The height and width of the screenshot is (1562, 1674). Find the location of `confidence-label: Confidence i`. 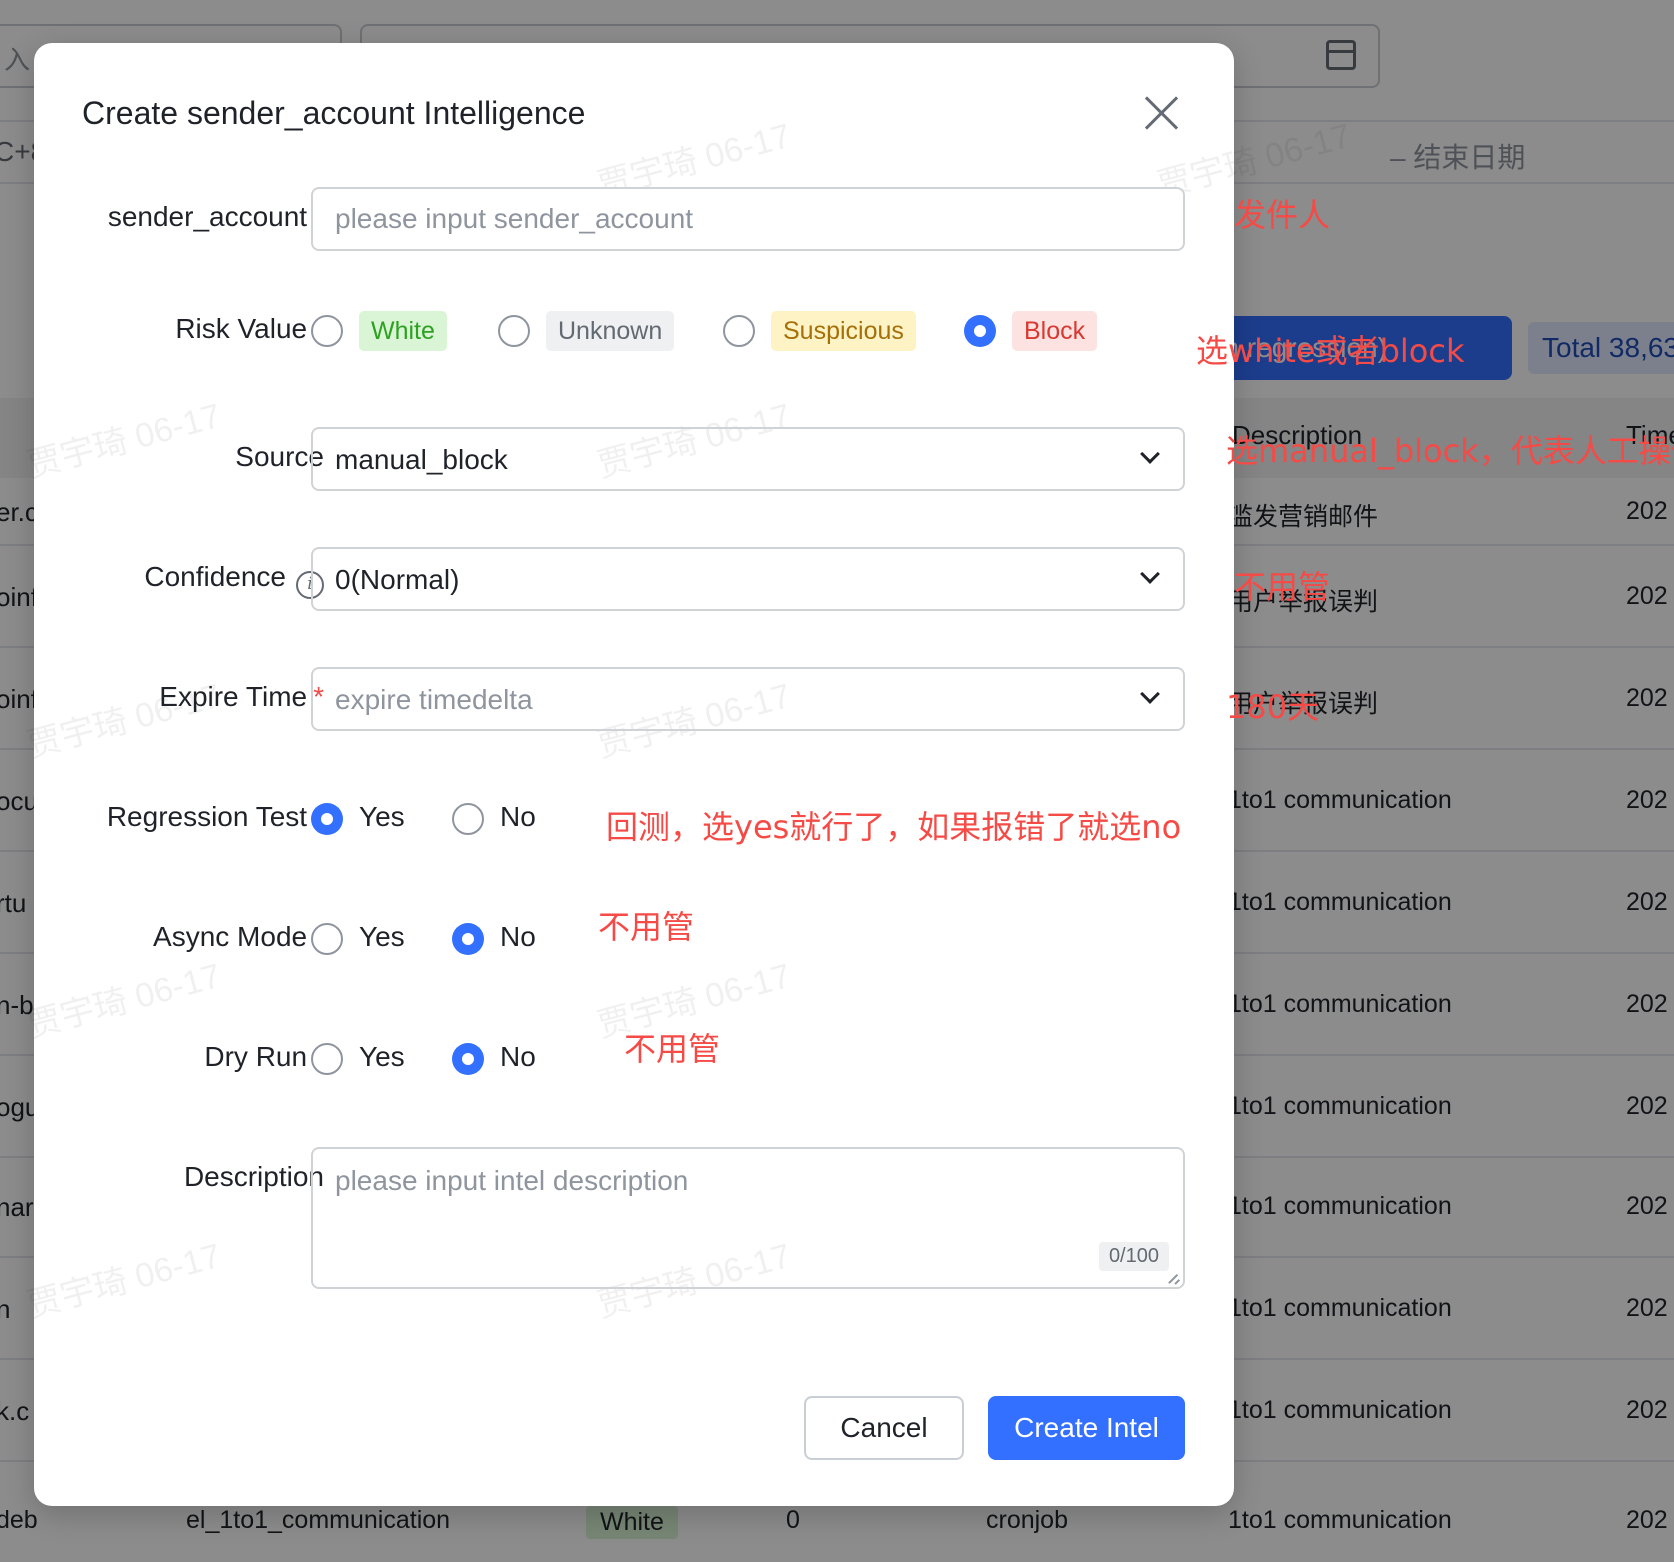

confidence-label: Confidence i is located at coordinates (234, 580).